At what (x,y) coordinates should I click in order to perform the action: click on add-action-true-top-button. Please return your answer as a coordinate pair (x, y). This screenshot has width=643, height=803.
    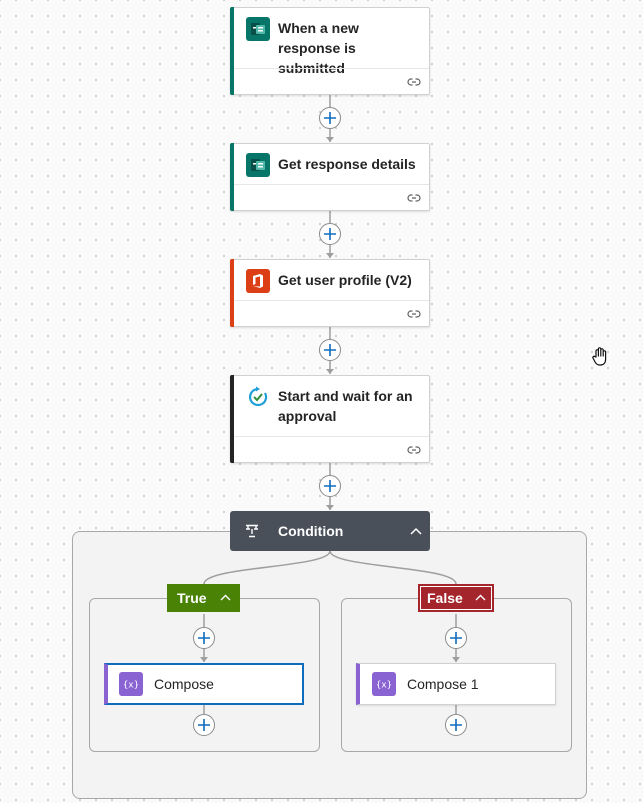
    Looking at the image, I should click on (204, 638).